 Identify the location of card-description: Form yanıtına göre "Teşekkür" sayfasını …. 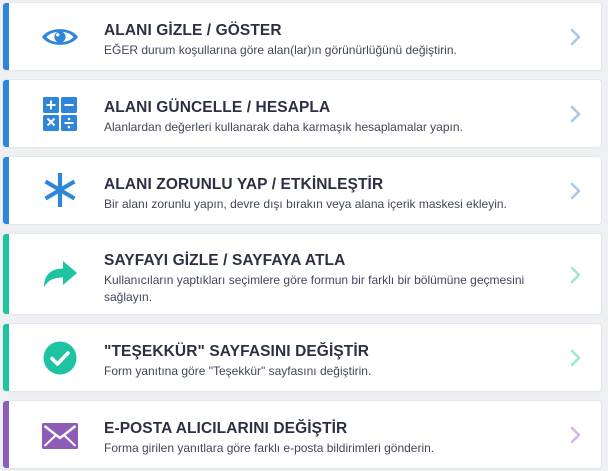
(238, 371).